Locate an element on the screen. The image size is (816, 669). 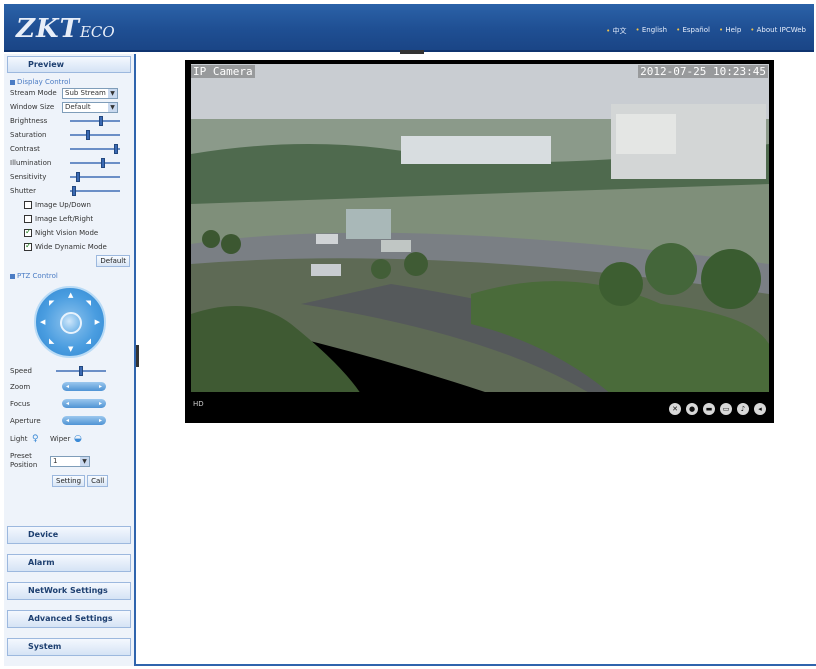
ptz-control-header: PTZ Control is located at coordinates (72, 276).